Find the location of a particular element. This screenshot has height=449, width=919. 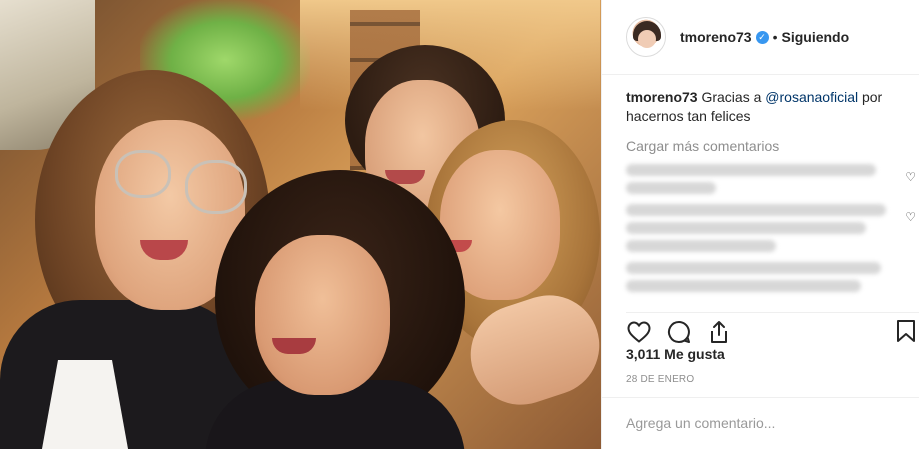

post-header: tmoreno73 ✓ • Siguiendo is located at coordinates (760, 37).